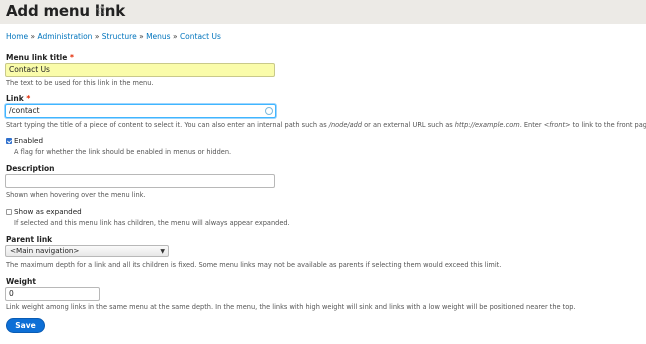  I want to click on description-input, so click(140, 181).